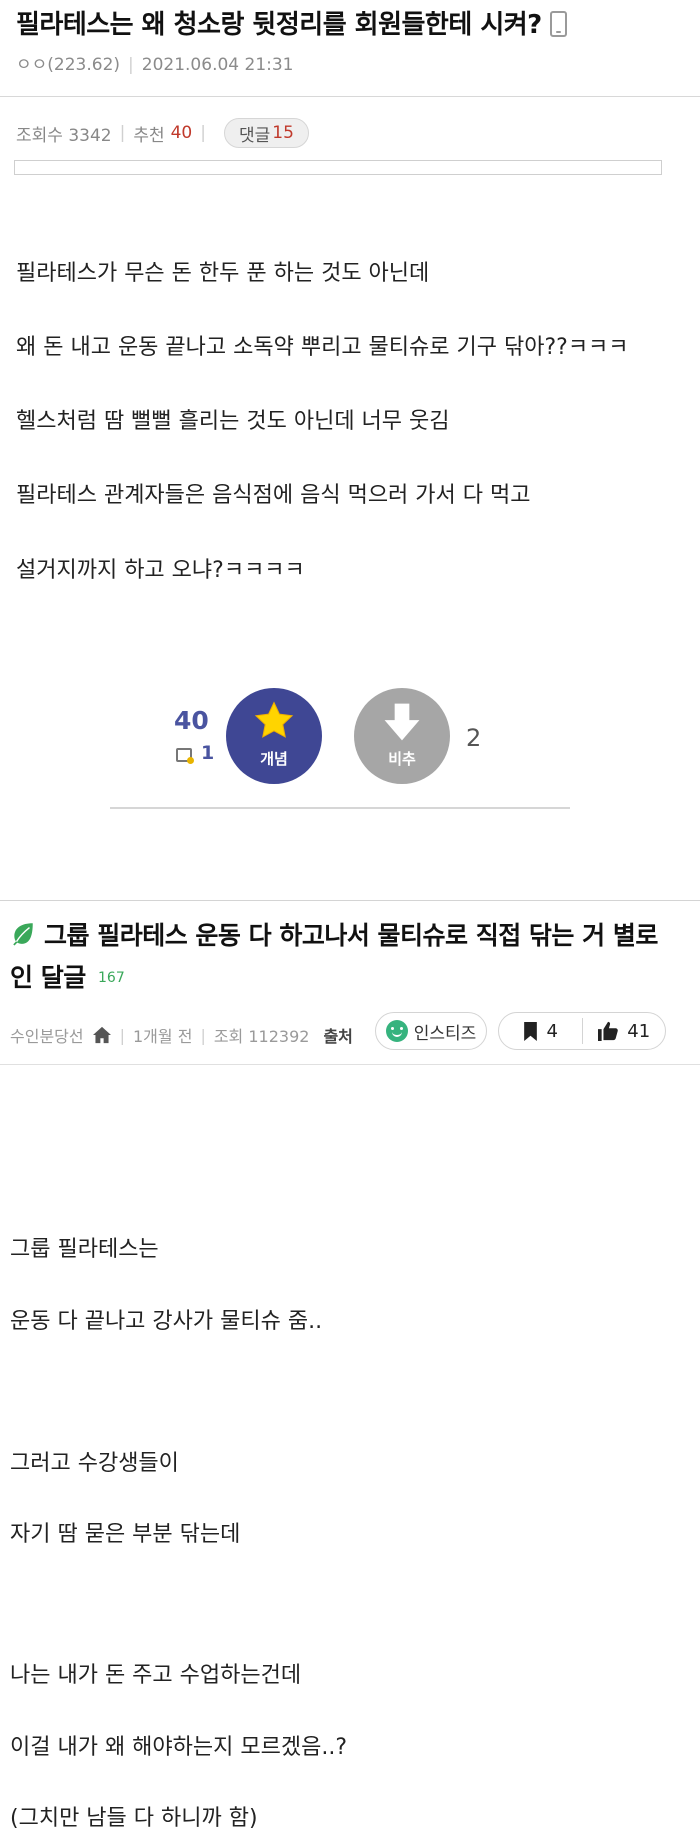  What do you see at coordinates (274, 719) in the screenshot?
I see `star-icon` at bounding box center [274, 719].